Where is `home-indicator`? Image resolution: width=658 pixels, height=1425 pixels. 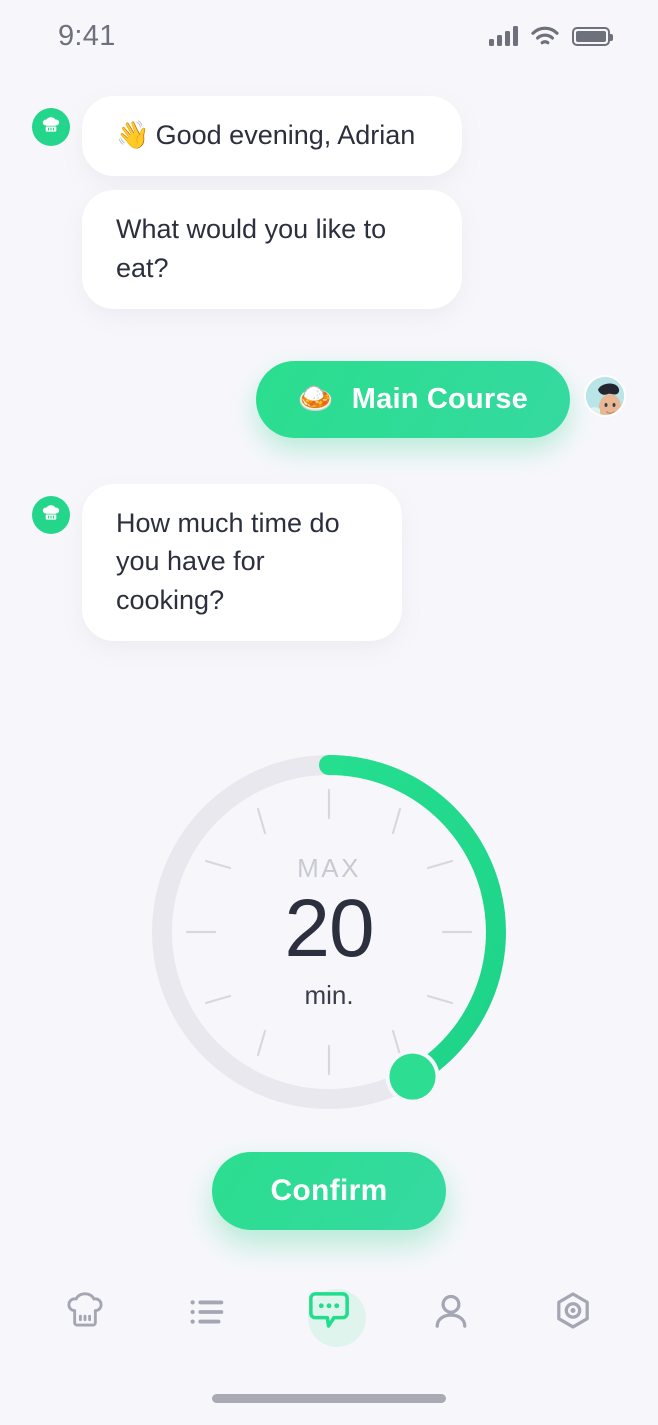
home-indicator is located at coordinates (329, 1398).